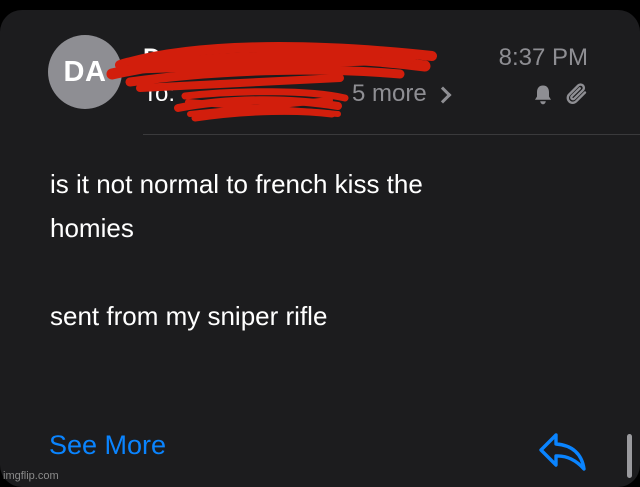  I want to click on scrollbar, so click(629, 456).